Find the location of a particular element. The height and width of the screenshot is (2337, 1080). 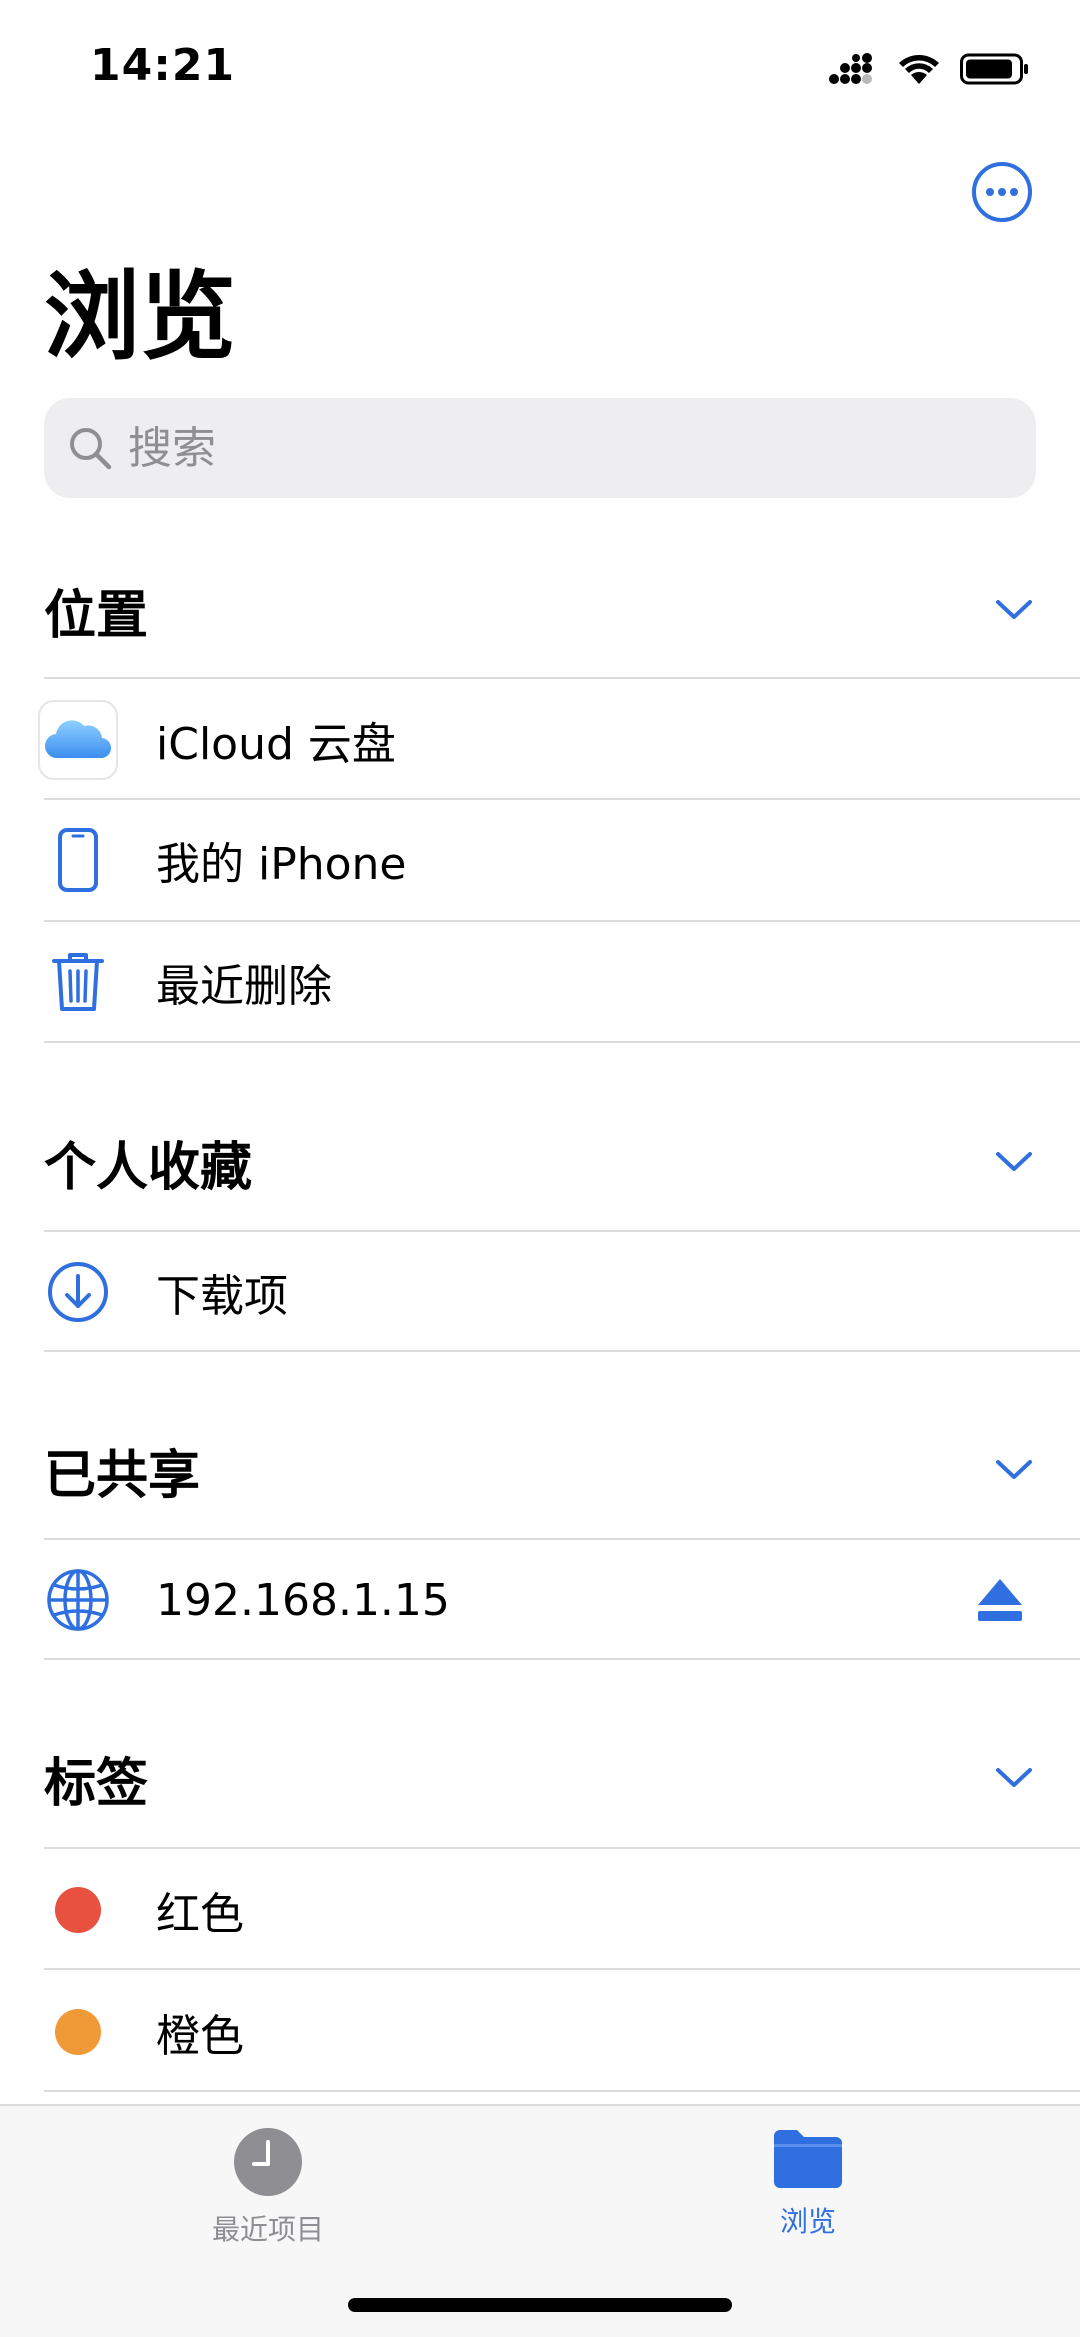

eject-button is located at coordinates (1000, 1600).